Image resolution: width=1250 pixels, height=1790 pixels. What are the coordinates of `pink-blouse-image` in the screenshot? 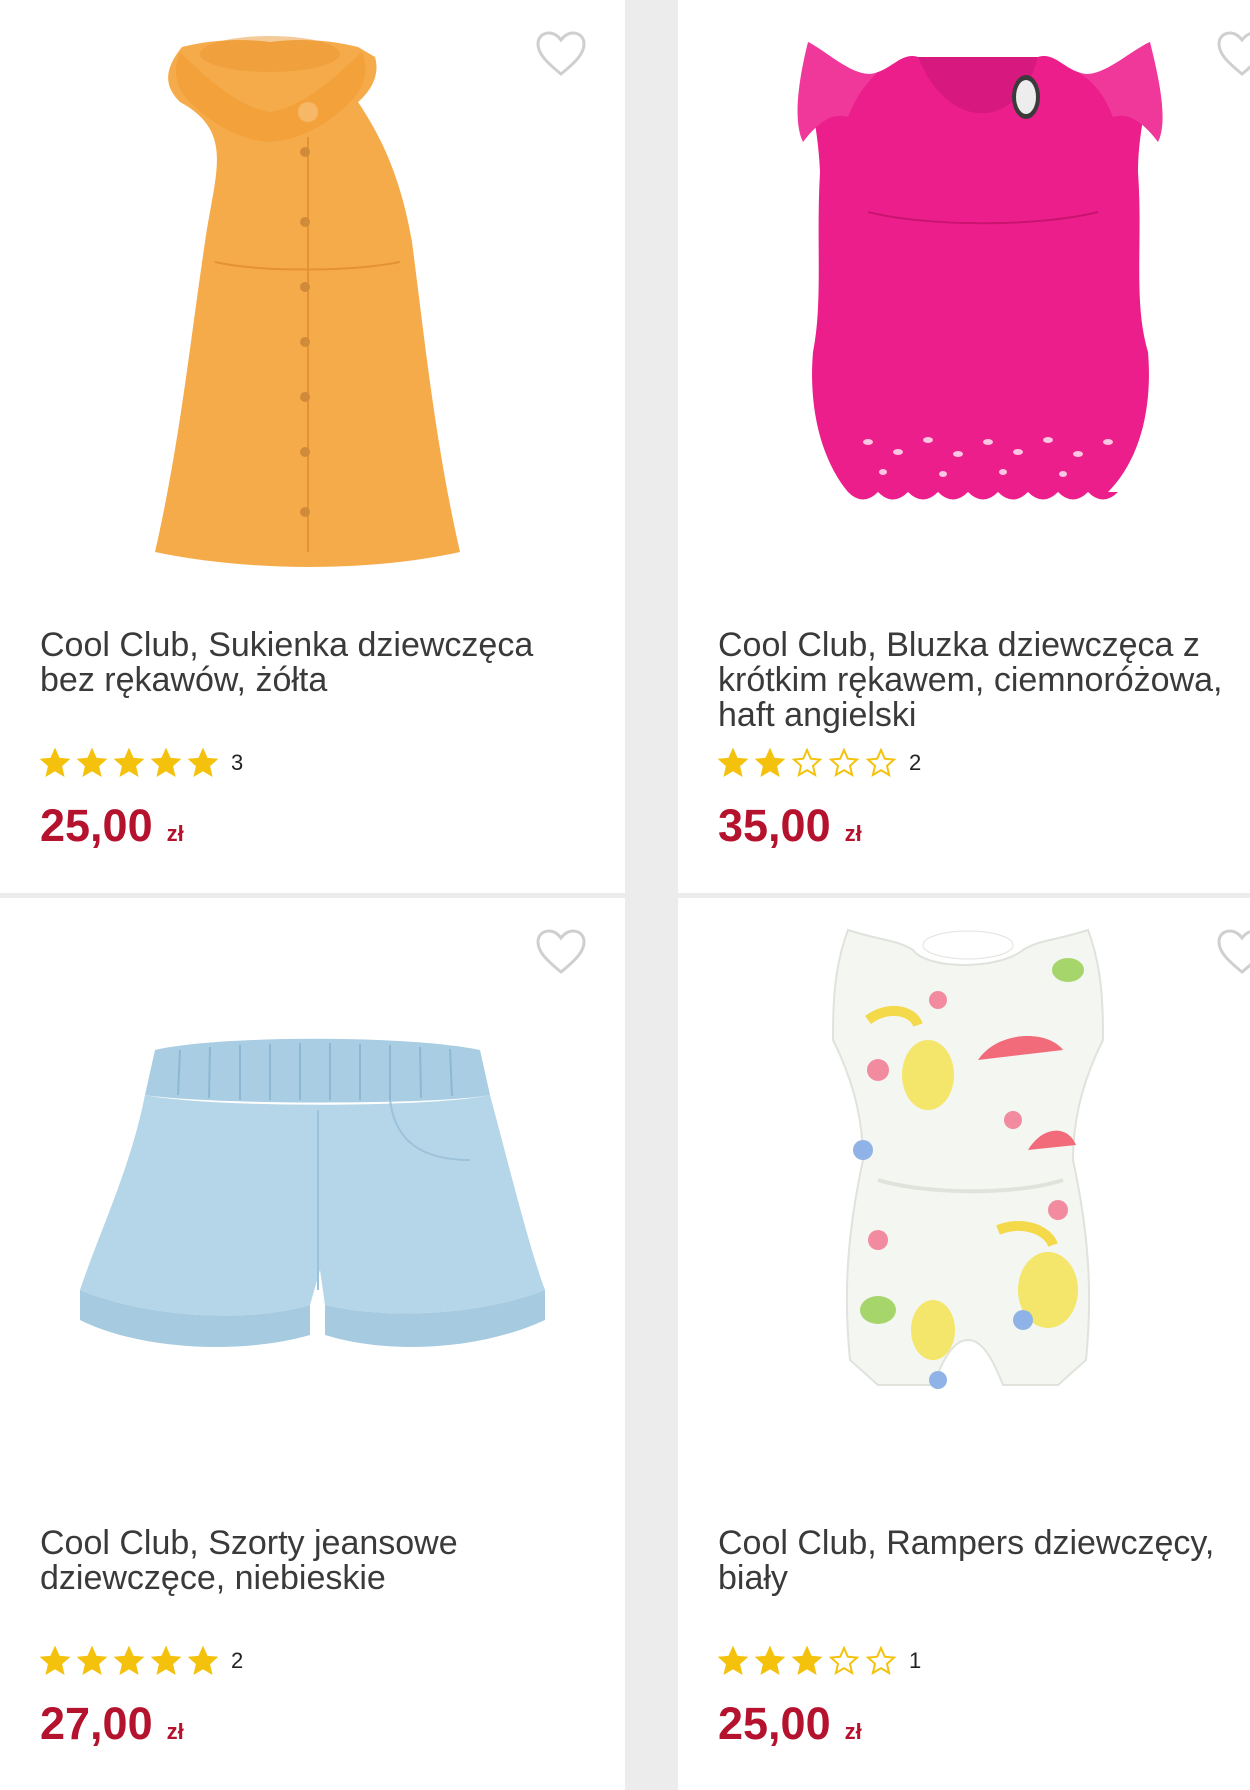 It's located at (993, 297).